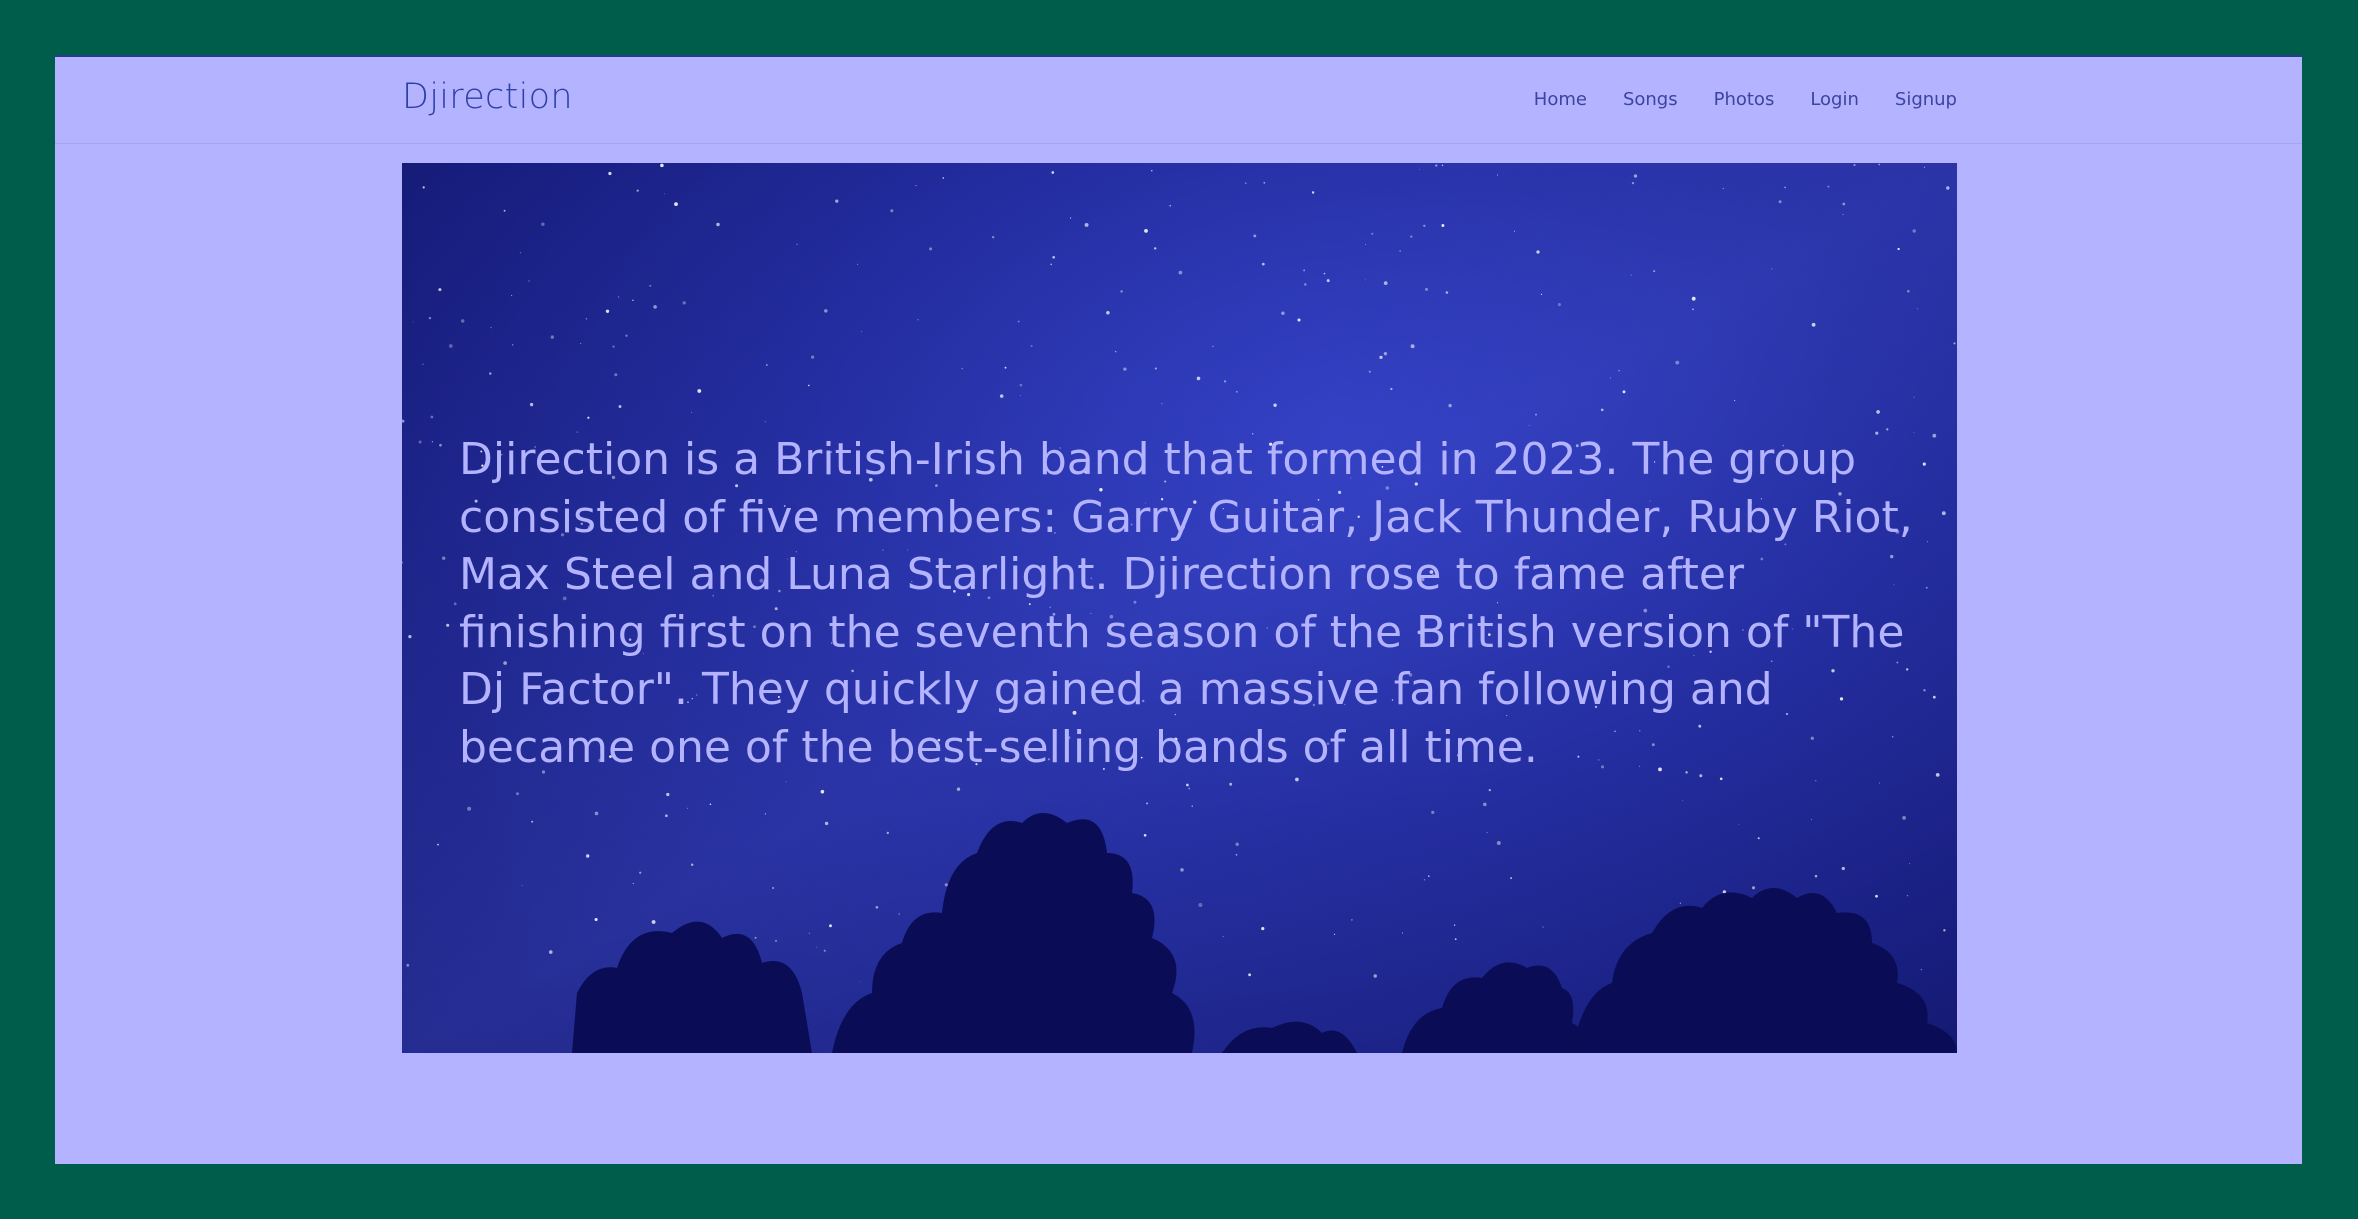 The image size is (2358, 1219). I want to click on nav-link-home: Home, so click(1560, 99).